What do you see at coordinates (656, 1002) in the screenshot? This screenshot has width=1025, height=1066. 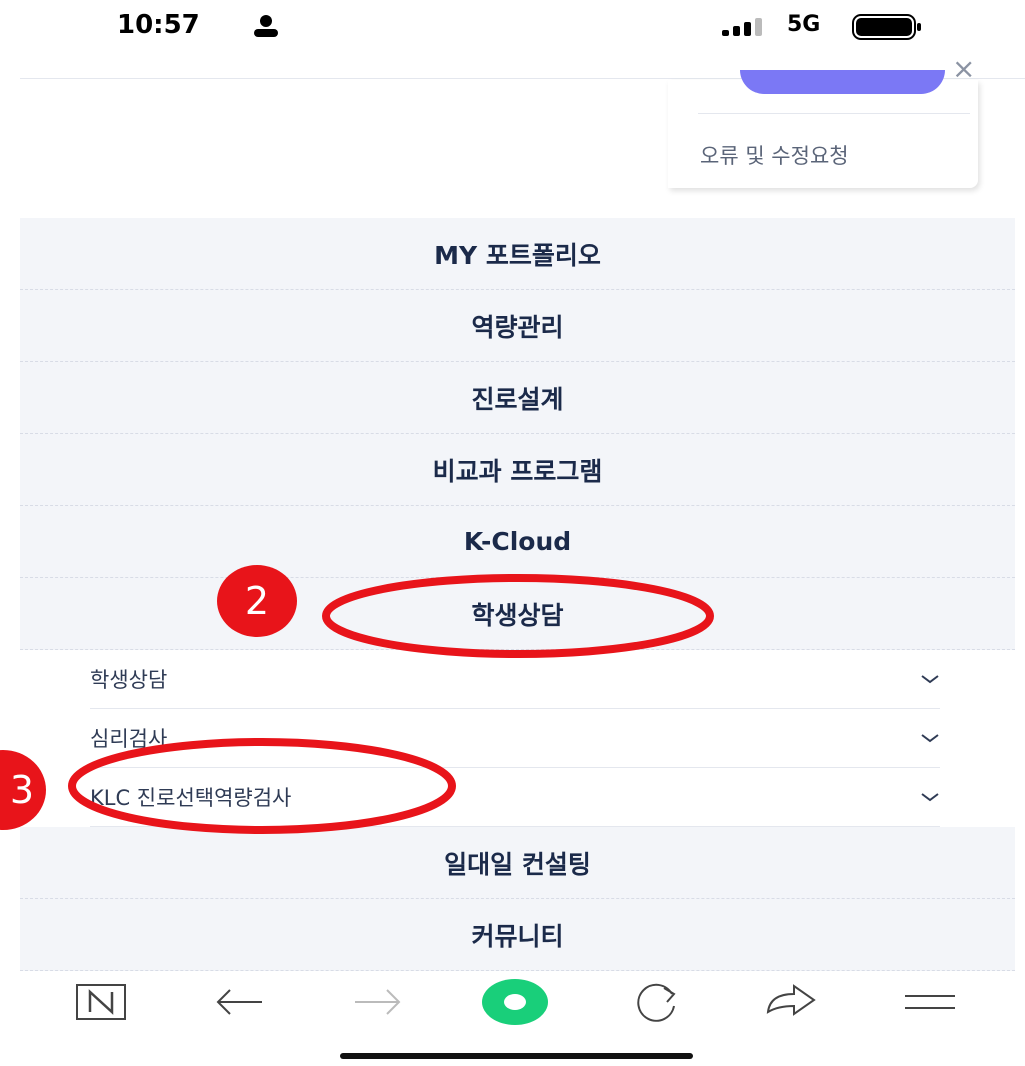 I see `refresh-icon` at bounding box center [656, 1002].